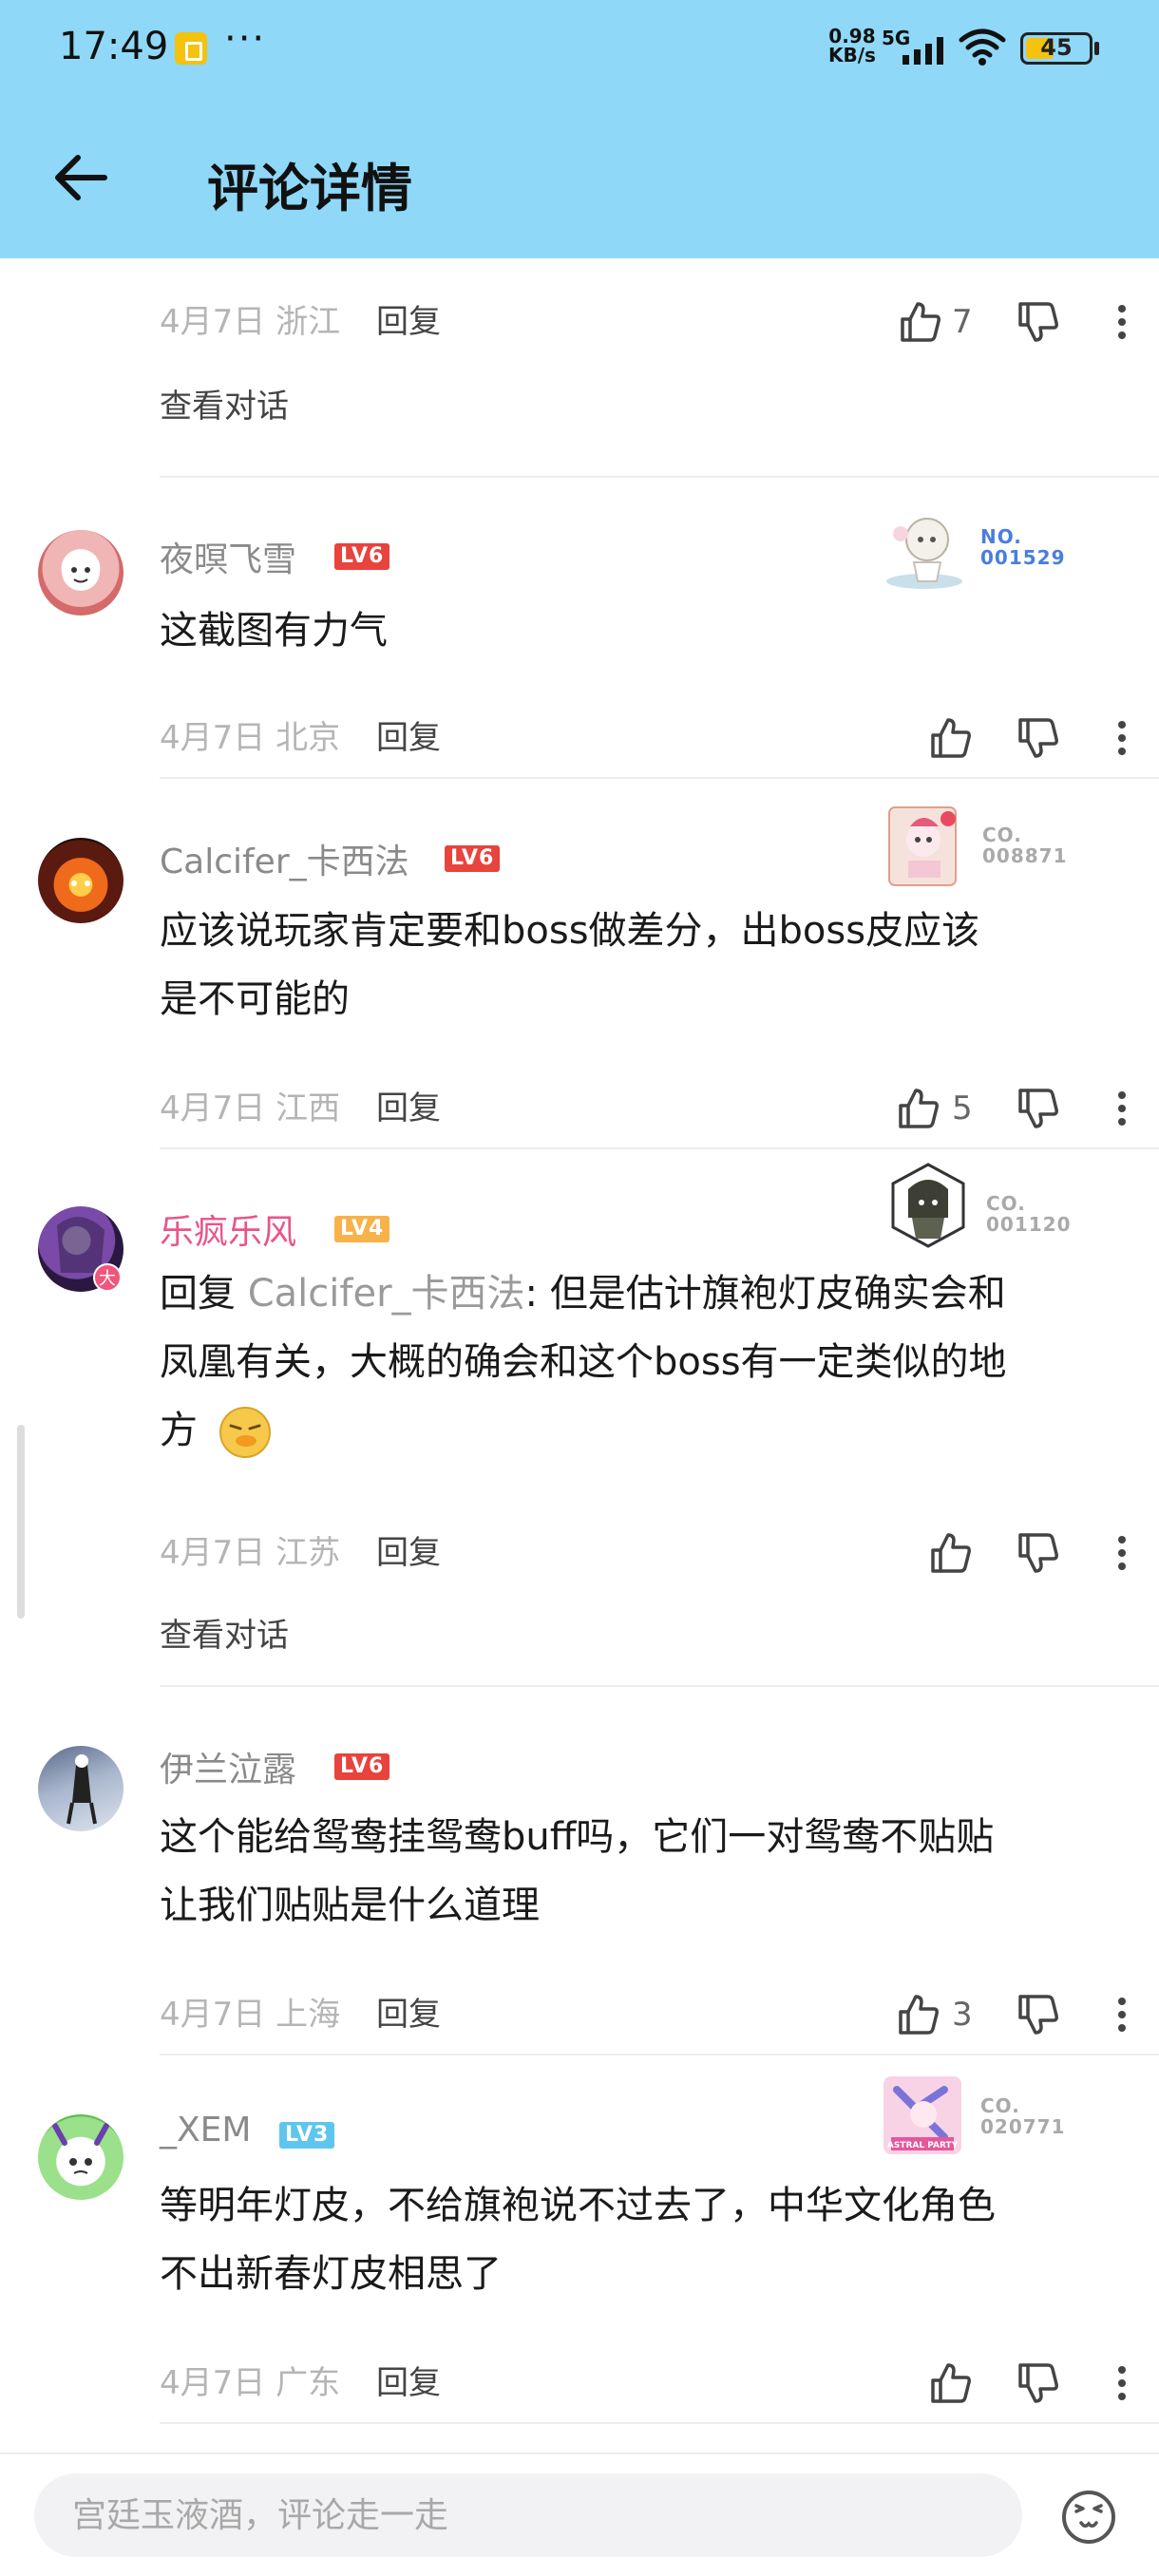 Image resolution: width=1159 pixels, height=2576 pixels. What do you see at coordinates (191, 48) in the screenshot?
I see `notification-app-icon` at bounding box center [191, 48].